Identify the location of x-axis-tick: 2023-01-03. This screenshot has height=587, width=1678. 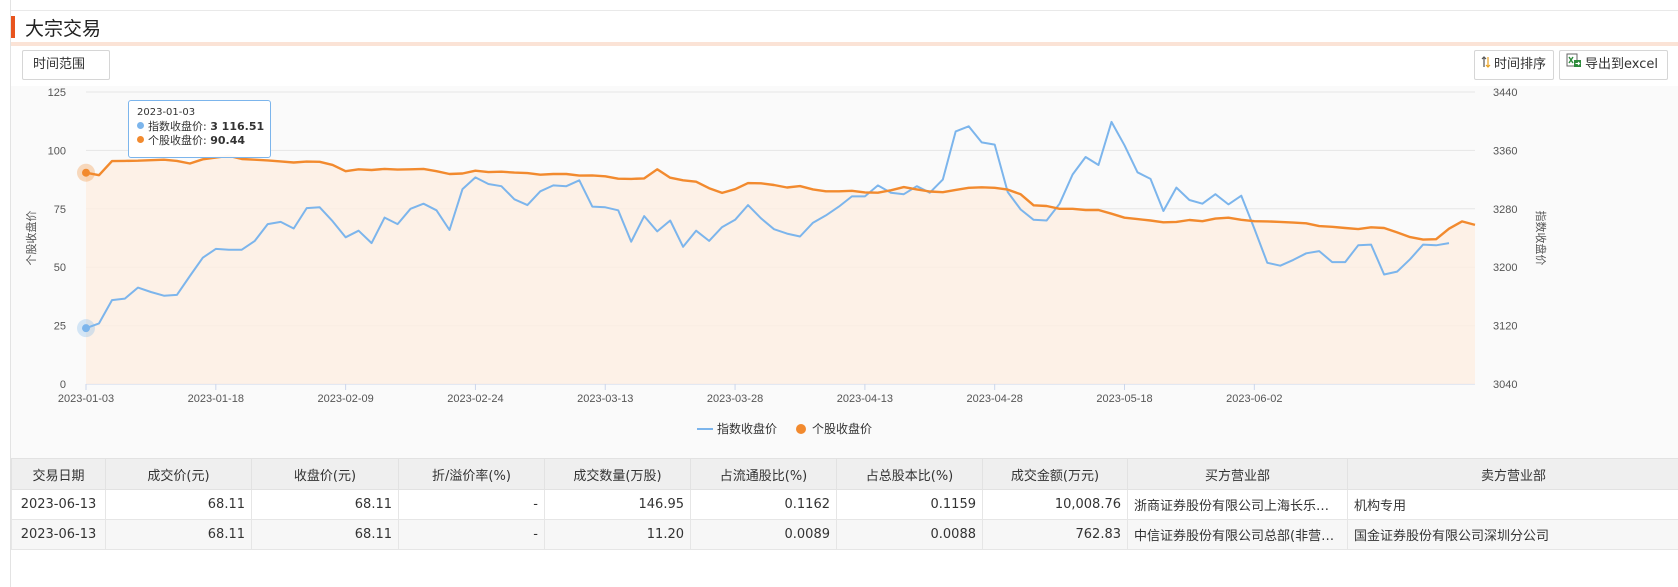
(86, 399).